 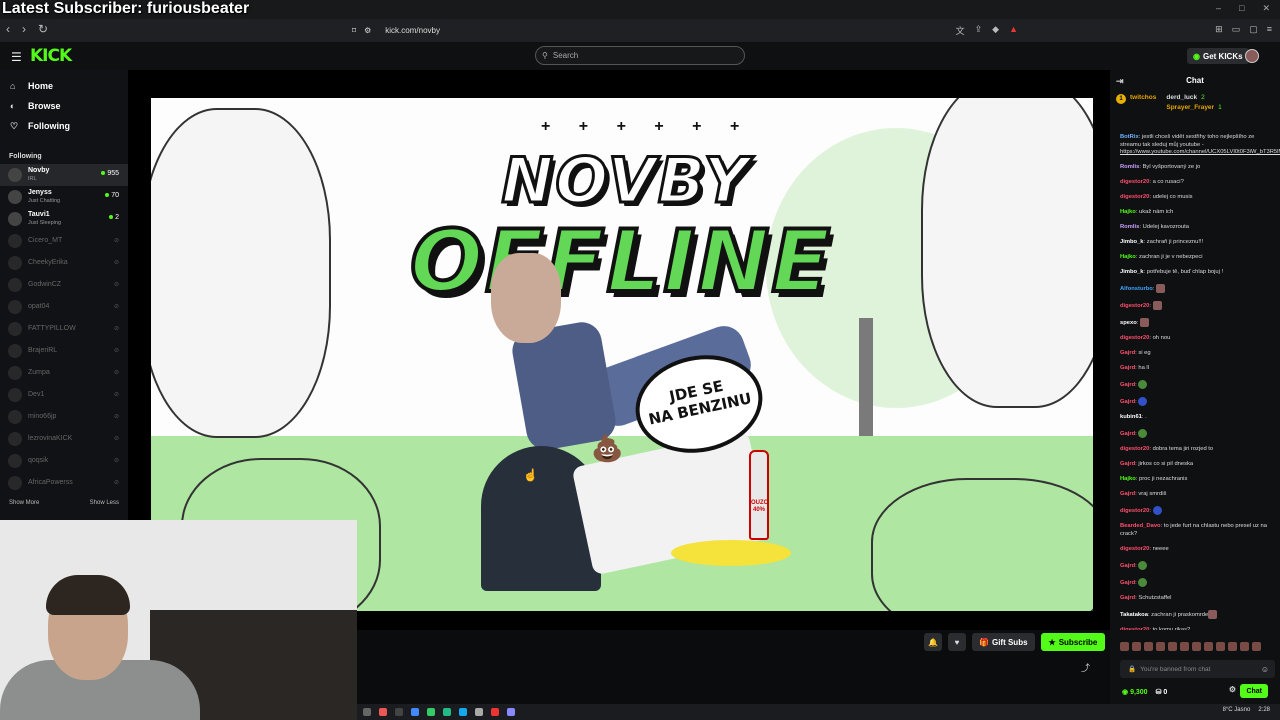 What do you see at coordinates (1241, 8) in the screenshot?
I see `maximize-icon: □` at bounding box center [1241, 8].